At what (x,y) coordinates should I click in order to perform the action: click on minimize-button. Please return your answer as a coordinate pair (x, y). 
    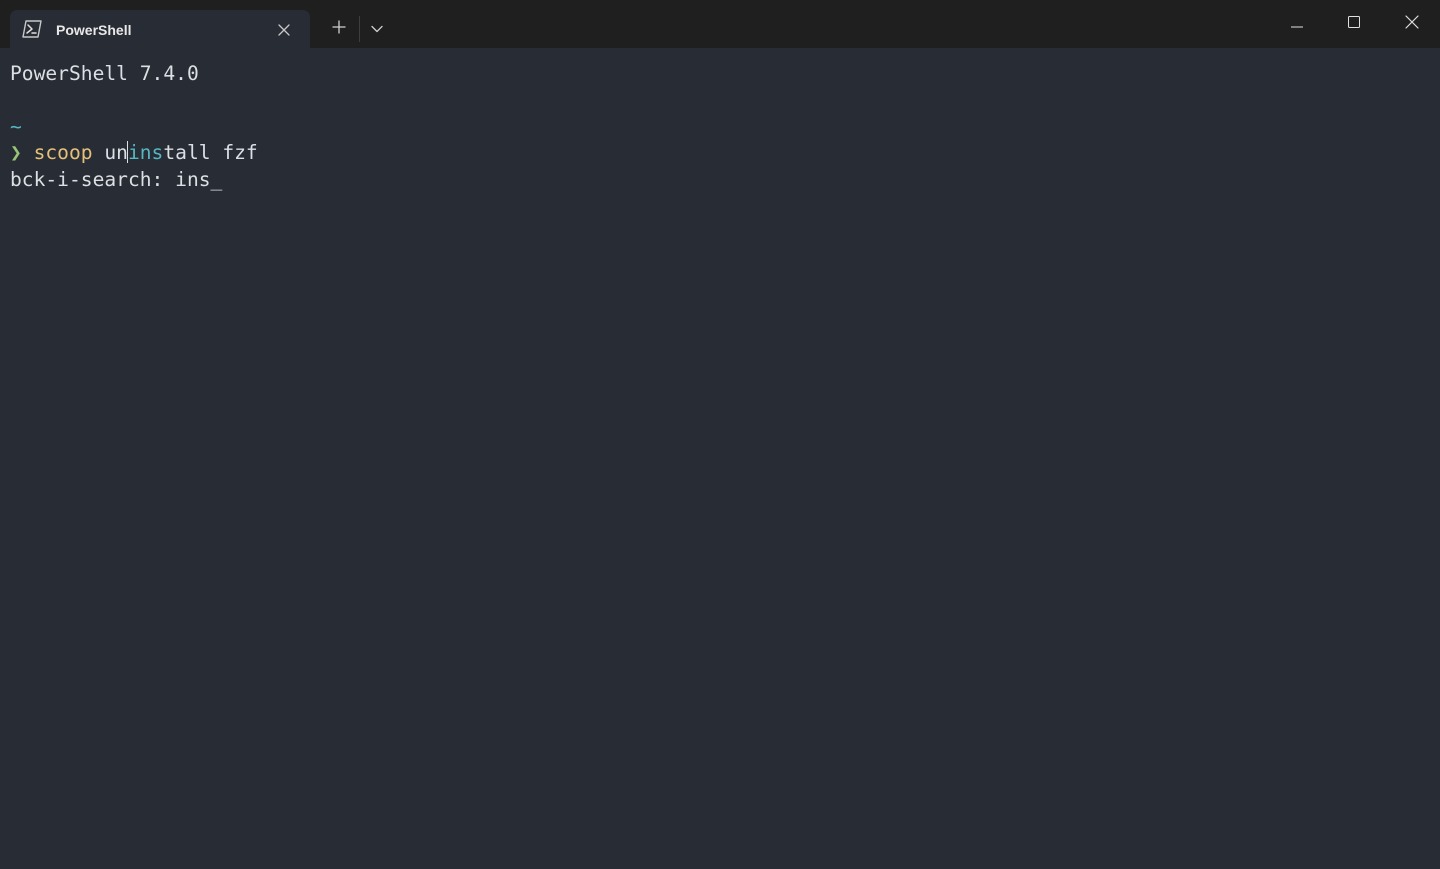
    Looking at the image, I should click on (1296, 24).